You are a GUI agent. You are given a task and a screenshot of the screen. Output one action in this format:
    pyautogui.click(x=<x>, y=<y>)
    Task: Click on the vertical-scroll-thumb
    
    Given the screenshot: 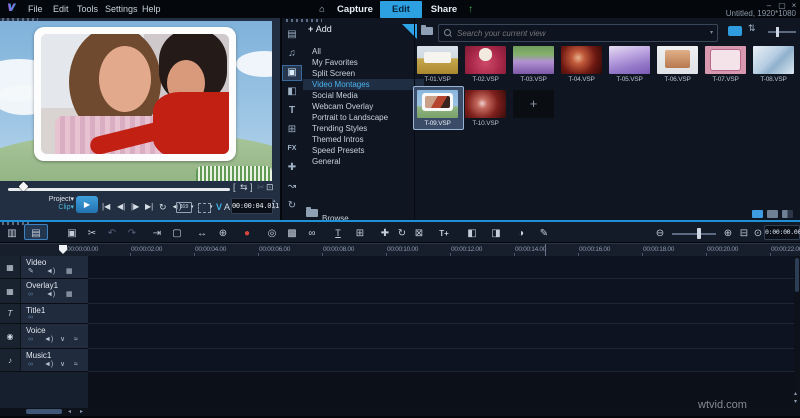 What is the action you would take?
    pyautogui.click(x=797, y=275)
    